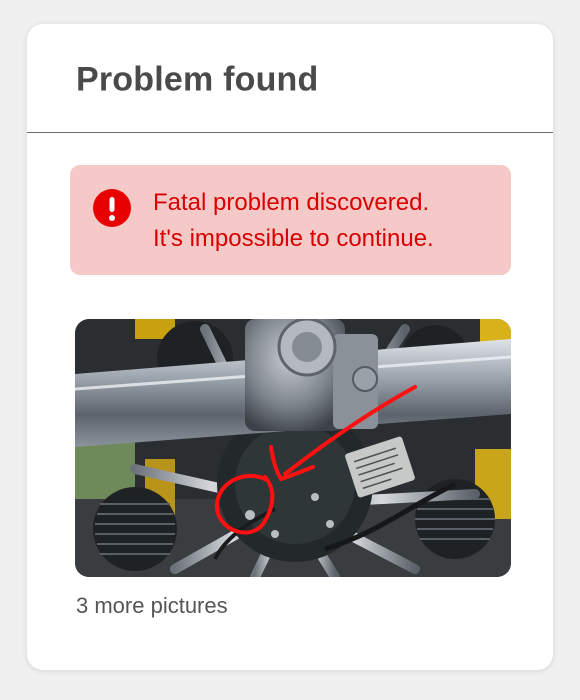 The width and height of the screenshot is (580, 700). Describe the element at coordinates (291, 202) in the screenshot. I see `alert-message-line-1: Fatal problem discovered.` at that location.